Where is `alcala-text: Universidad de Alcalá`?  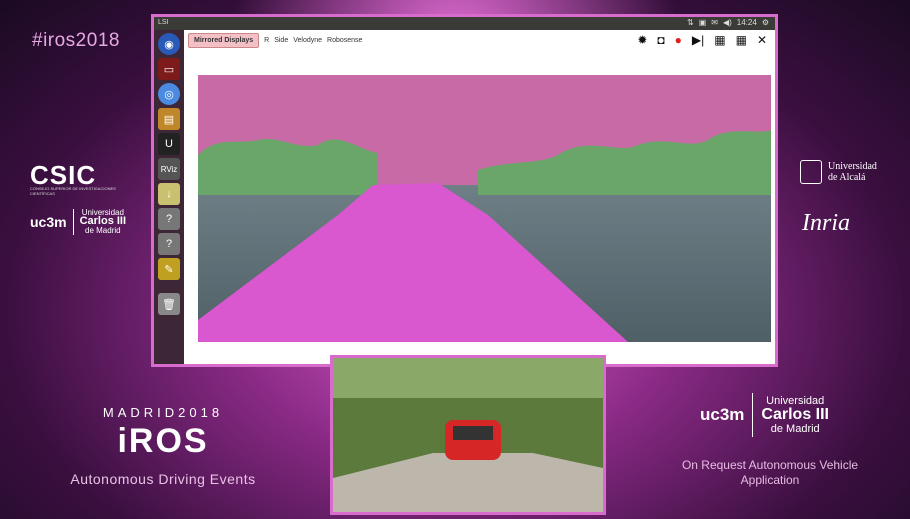
alcala-text: Universidad de Alcalá is located at coordinates (852, 172).